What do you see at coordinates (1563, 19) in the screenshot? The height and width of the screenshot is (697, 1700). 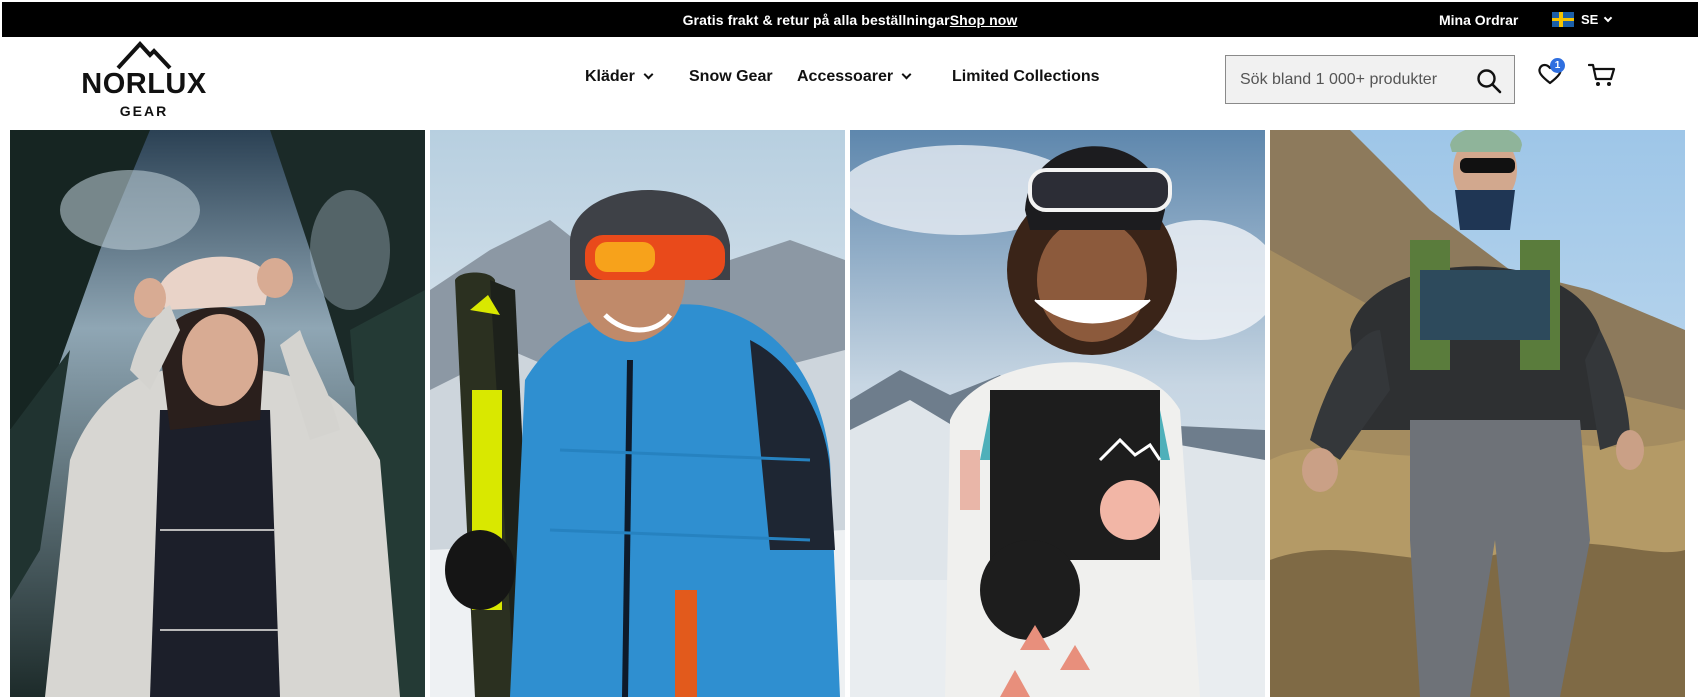 I see `sweden-flag-icon` at bounding box center [1563, 19].